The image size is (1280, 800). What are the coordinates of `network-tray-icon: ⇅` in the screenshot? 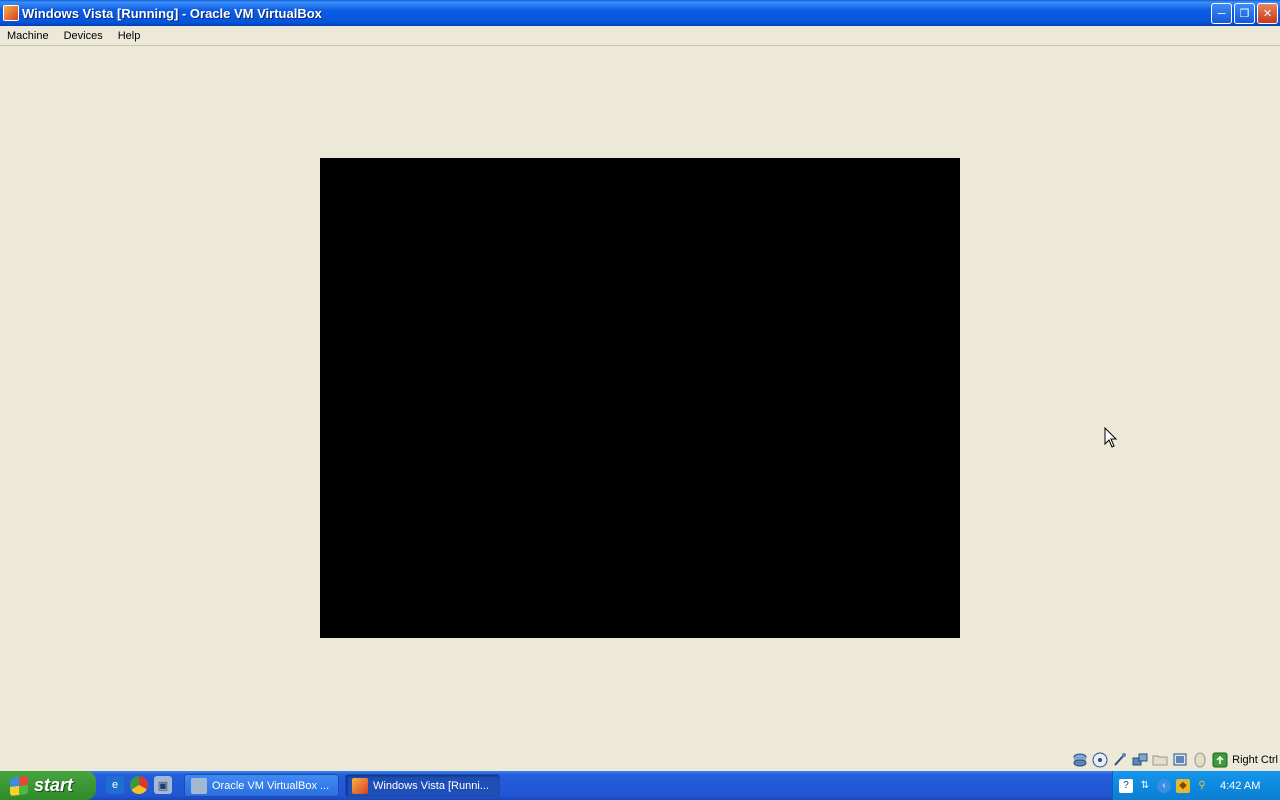 It's located at (1145, 786).